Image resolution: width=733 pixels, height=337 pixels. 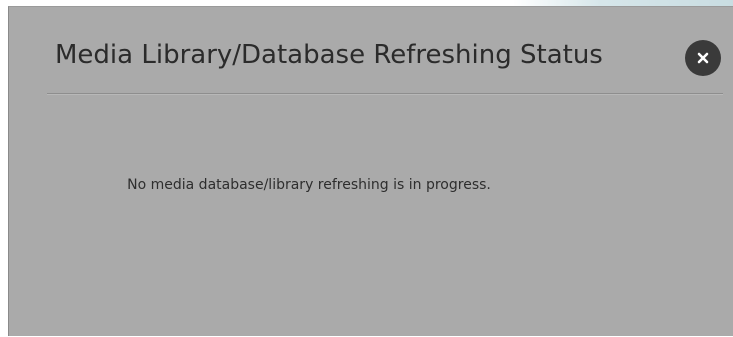 I want to click on close-icon, so click(x=703, y=58).